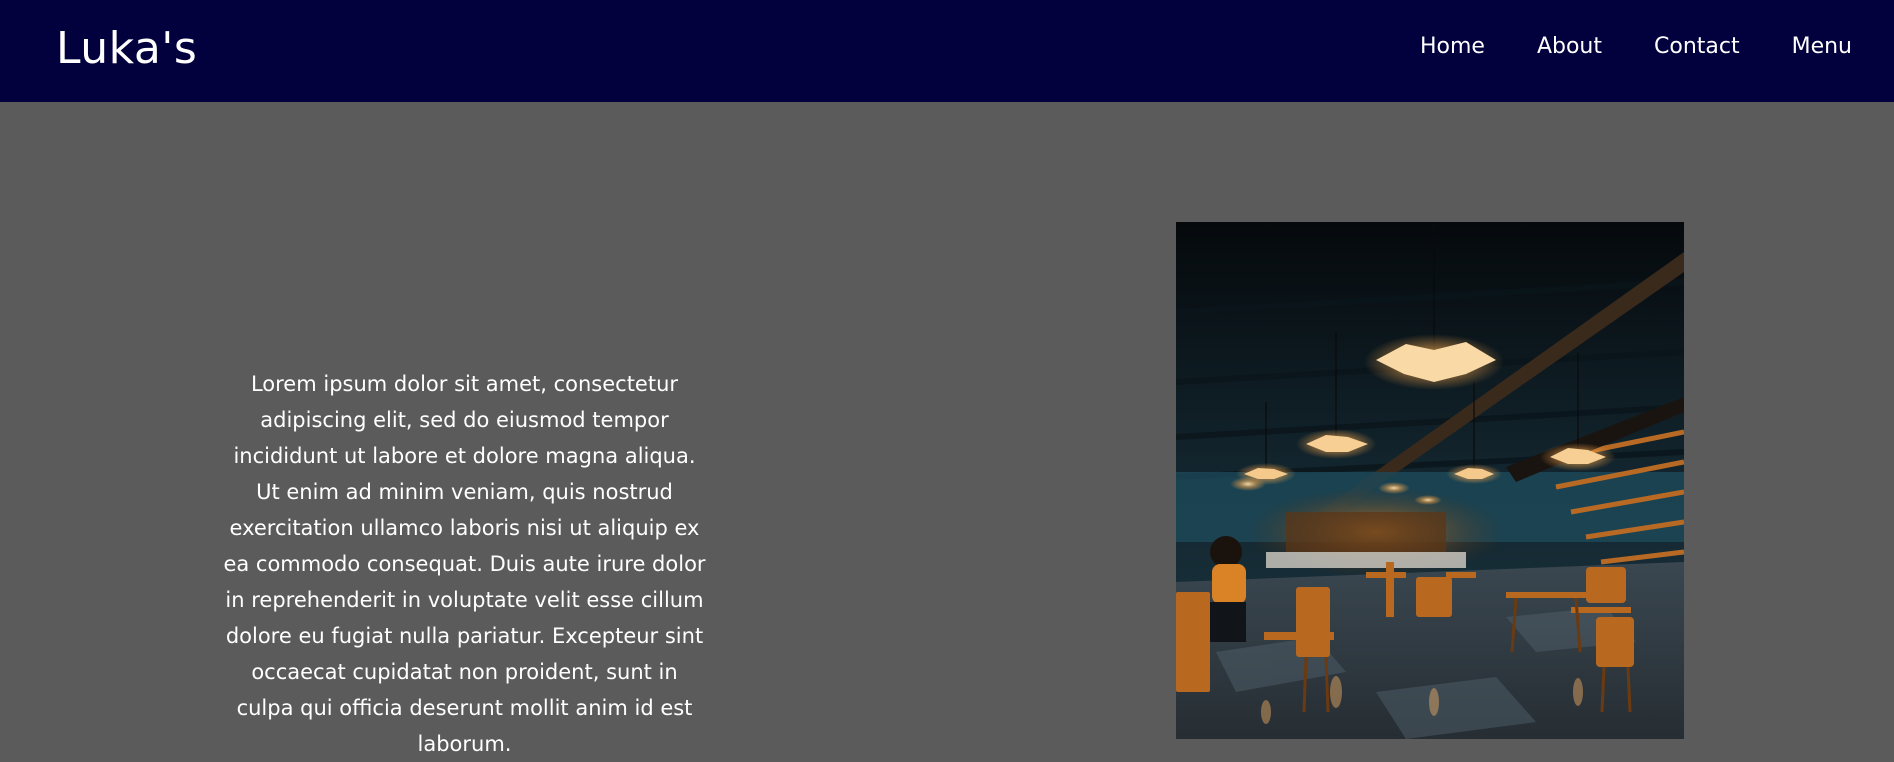  Describe the element at coordinates (1636, 47) in the screenshot. I see `nav-links: Home About Contact Menu` at that location.